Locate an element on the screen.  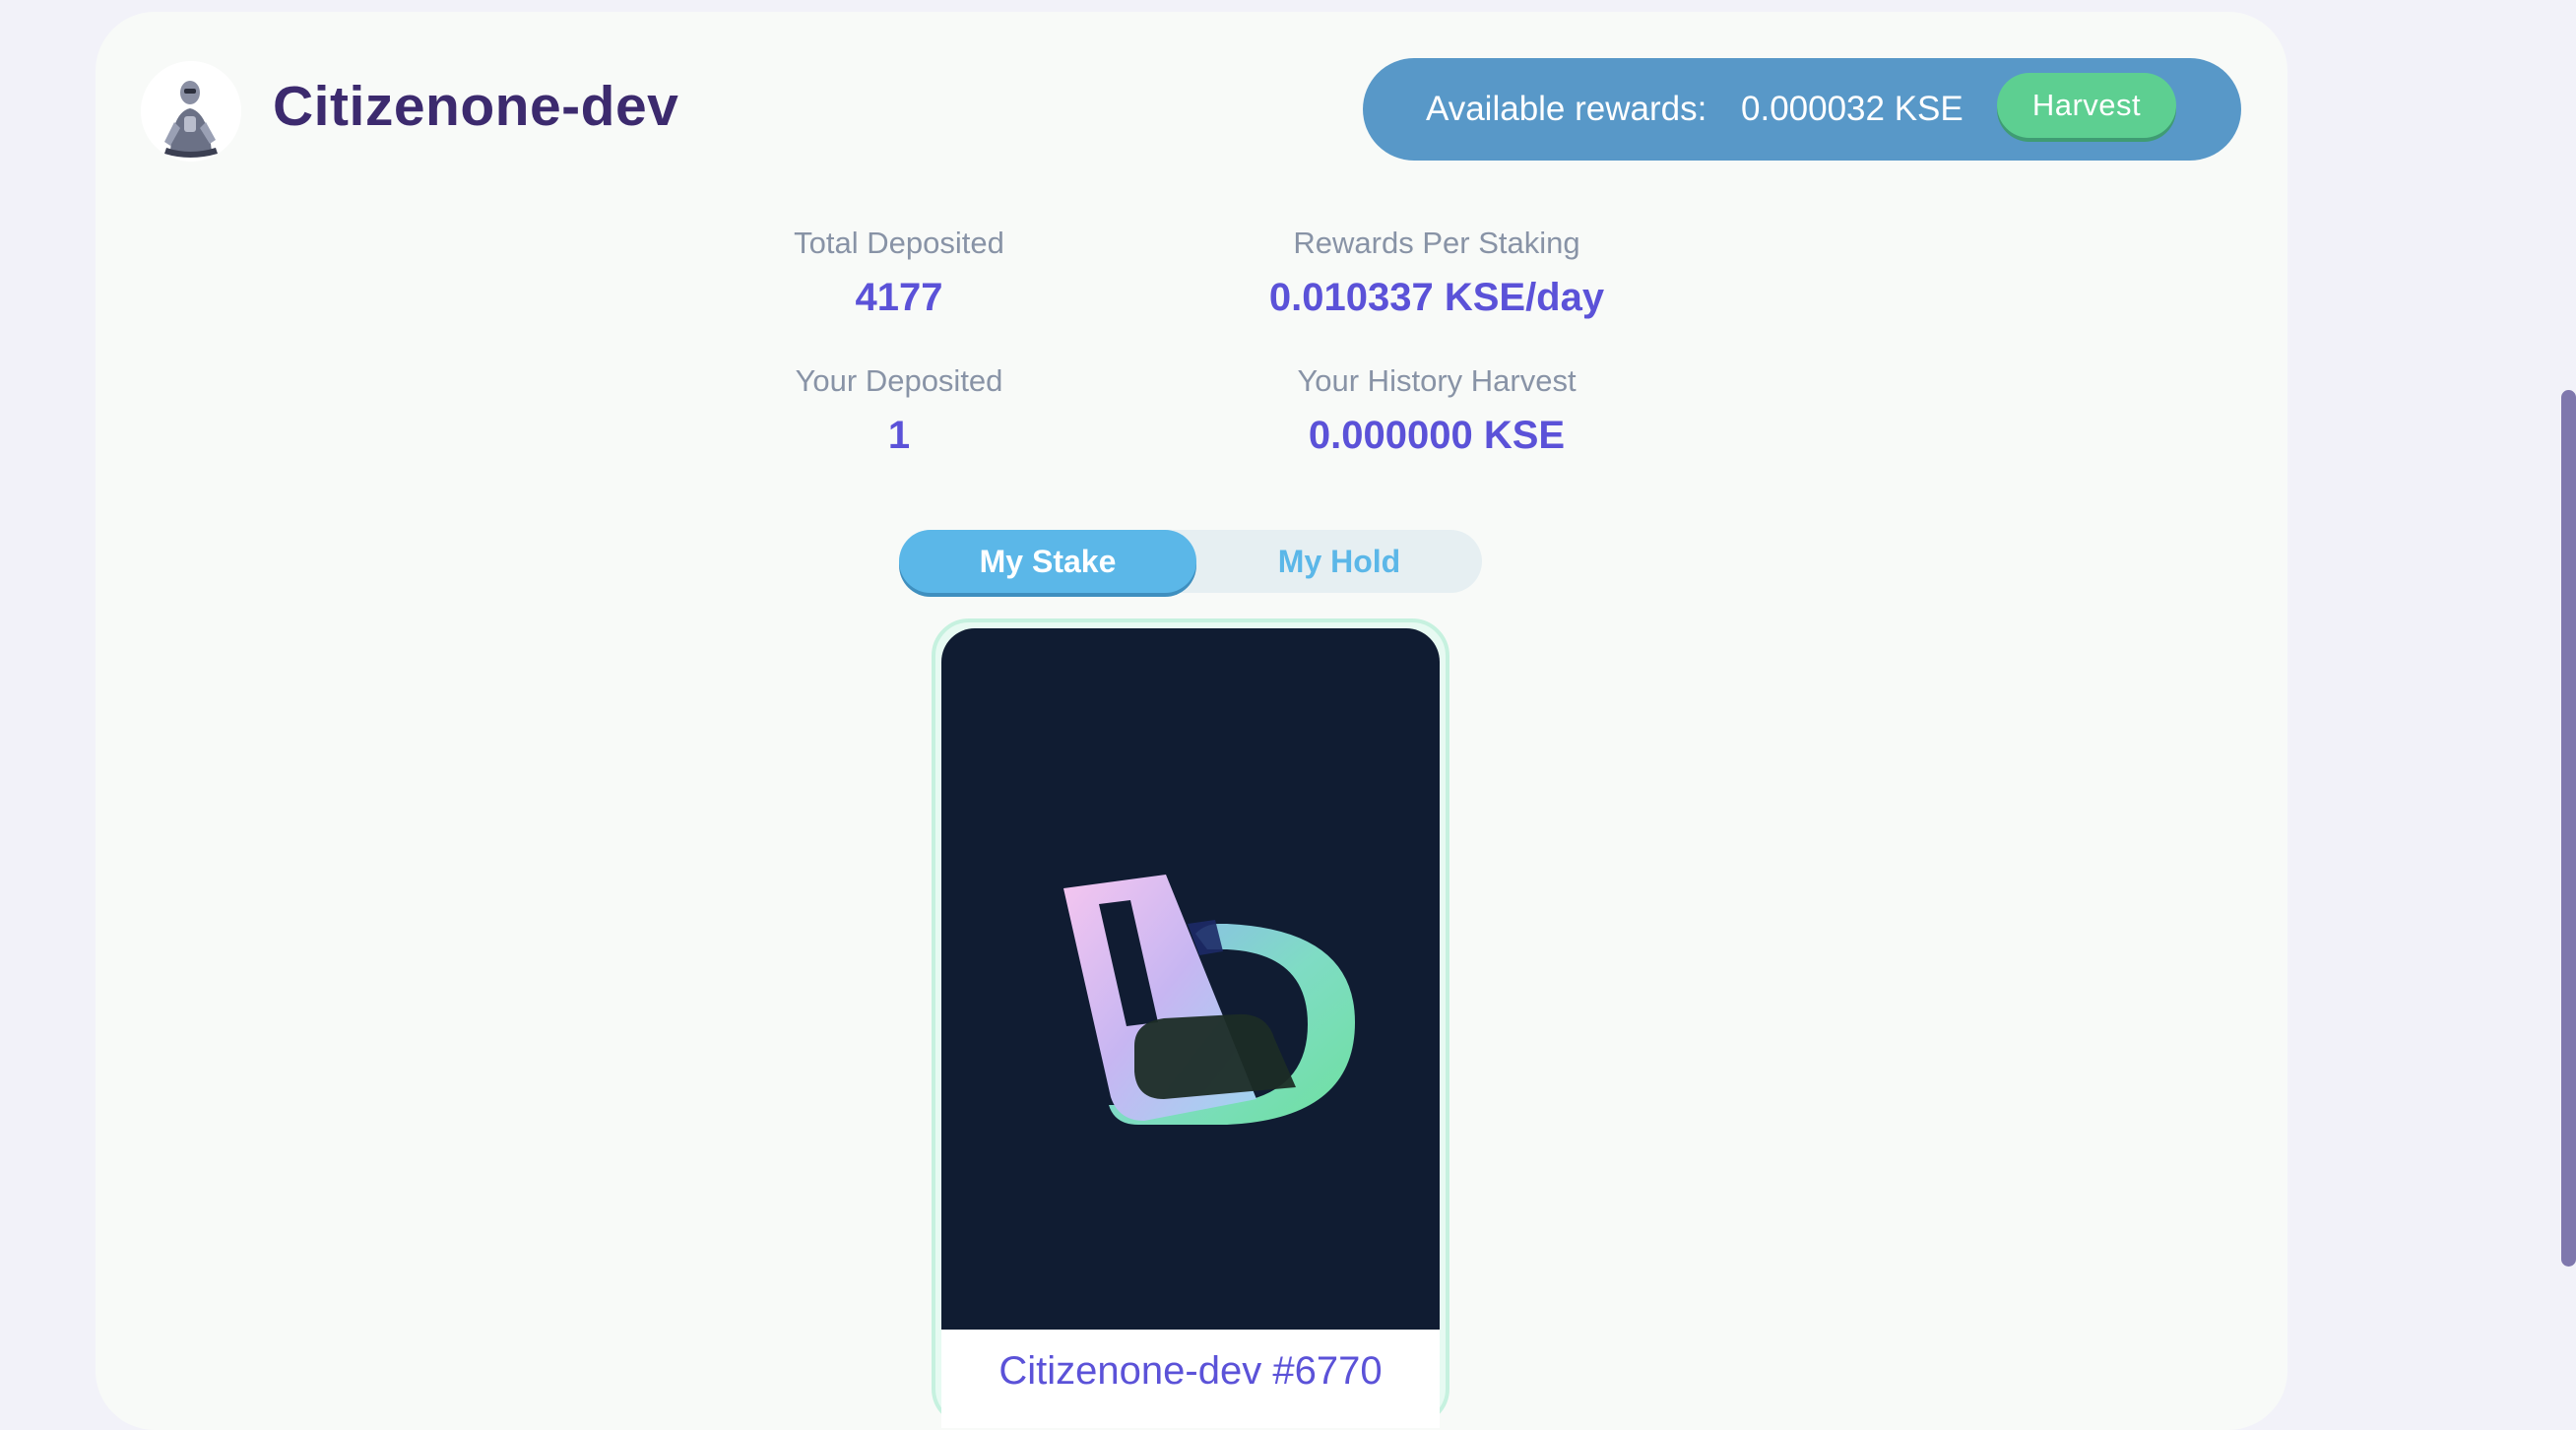
scrollbar-thumb is located at coordinates (2568, 828).